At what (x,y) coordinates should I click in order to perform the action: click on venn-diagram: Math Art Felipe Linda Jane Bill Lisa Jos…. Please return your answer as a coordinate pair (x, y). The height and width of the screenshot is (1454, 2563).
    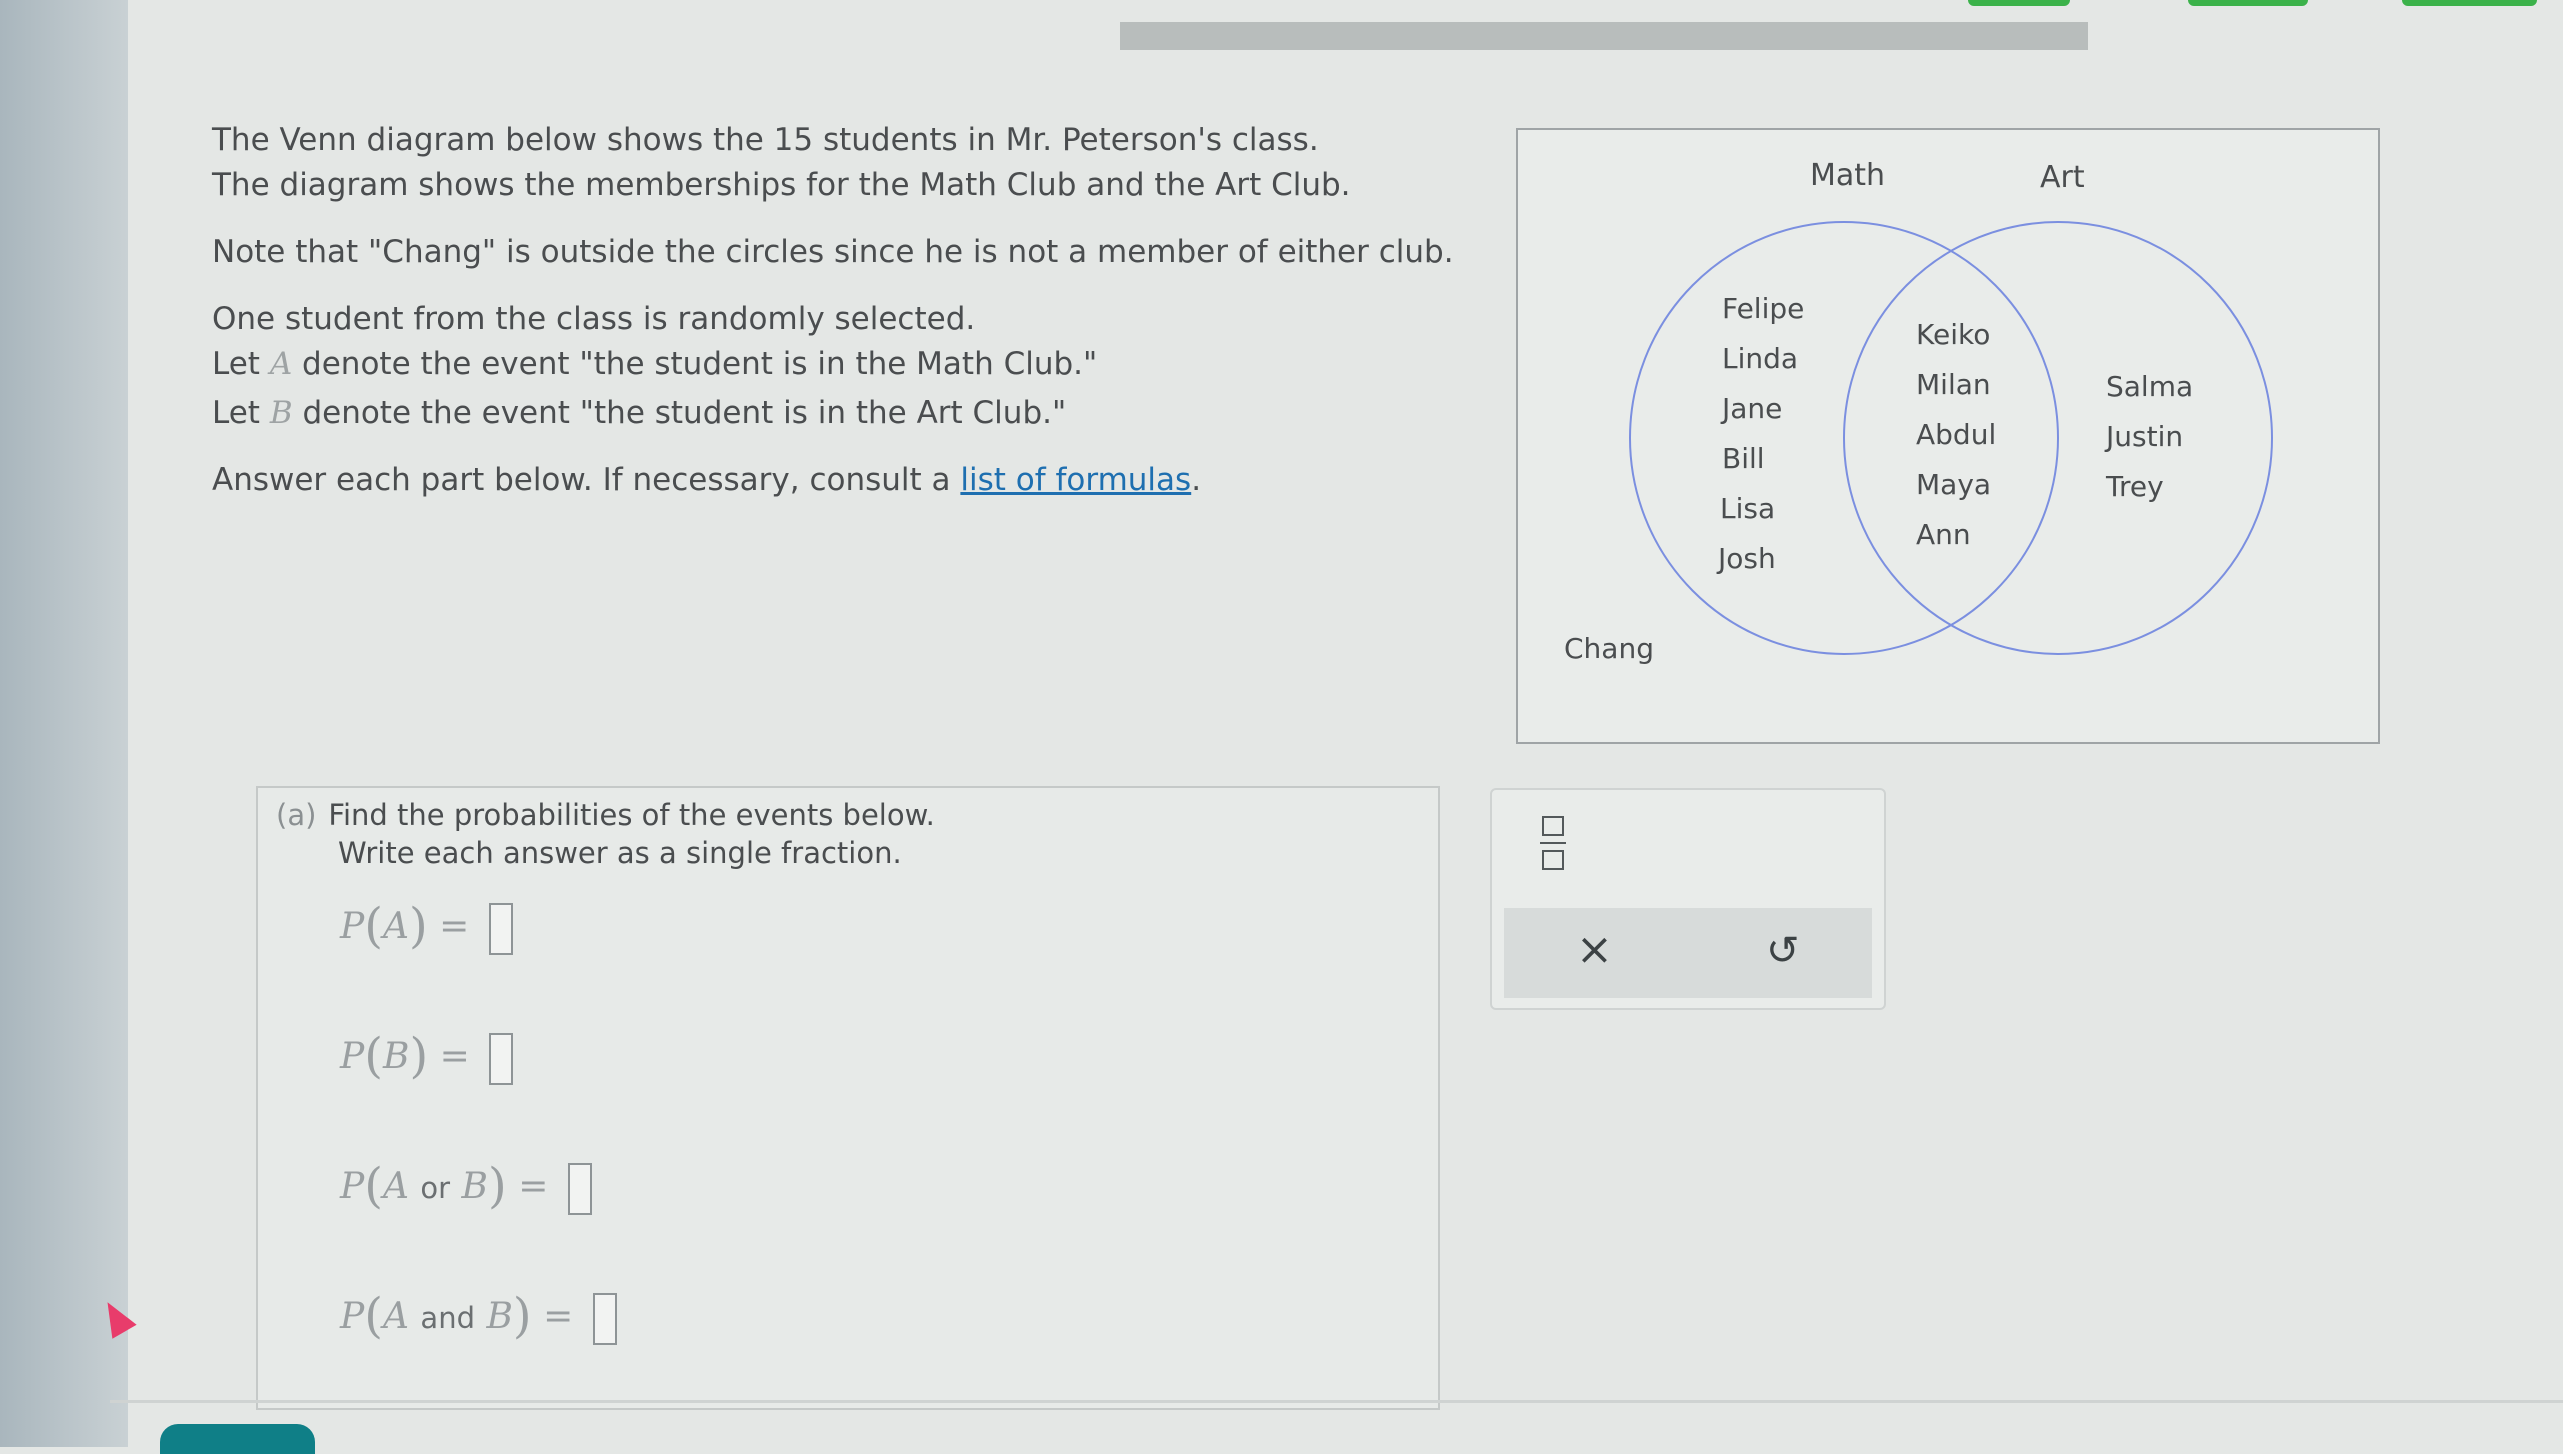
    Looking at the image, I should click on (1948, 436).